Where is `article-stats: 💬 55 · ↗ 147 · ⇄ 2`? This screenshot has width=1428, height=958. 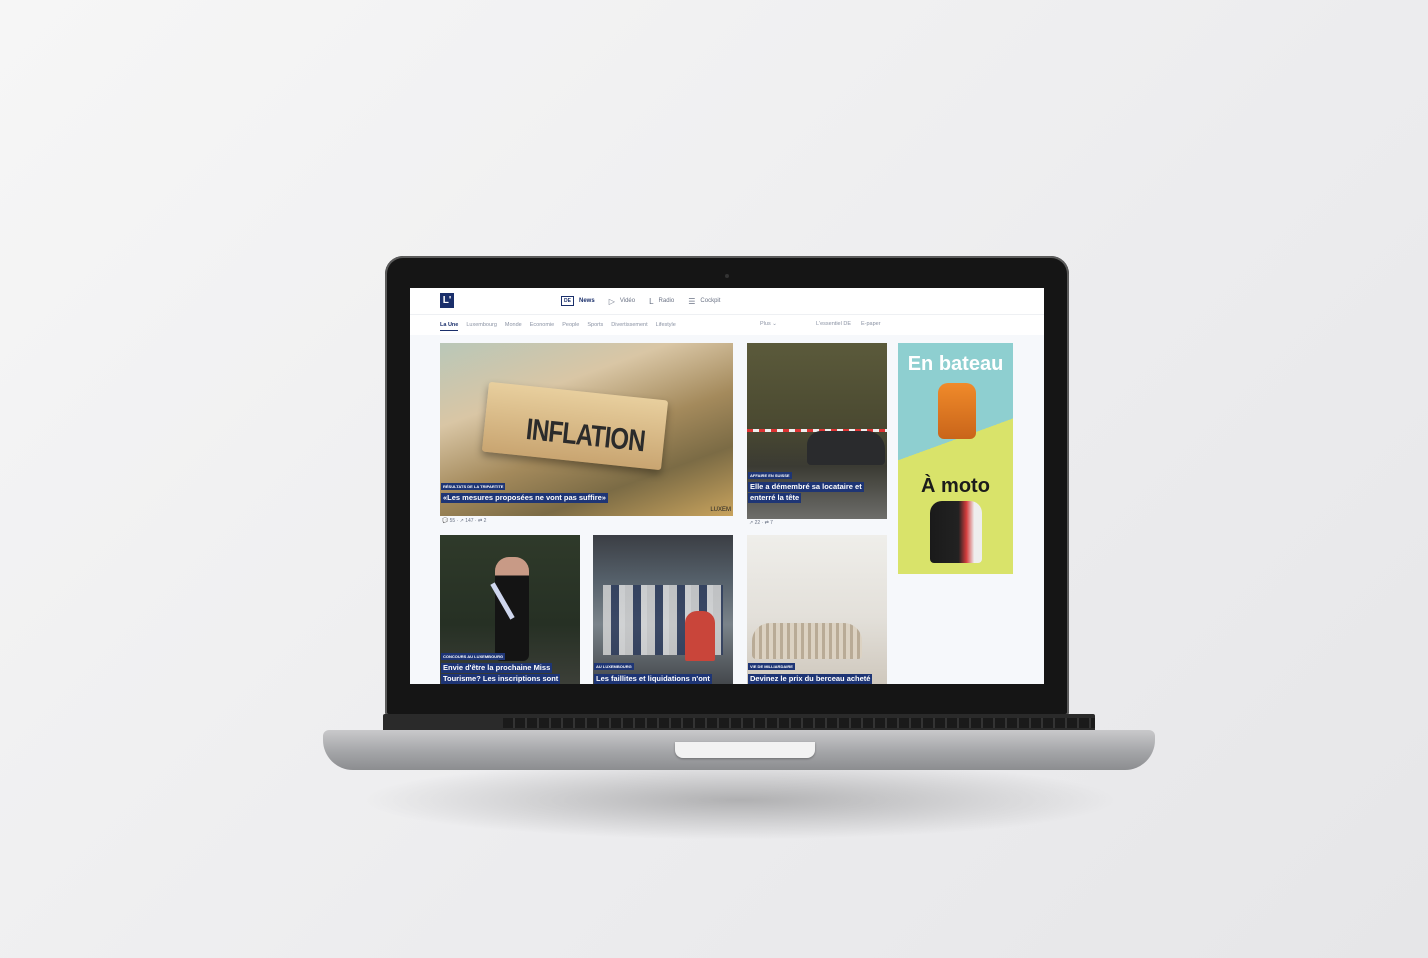
article-stats: 💬 55 · ↗ 147 · ⇄ 2 is located at coordinates (464, 521).